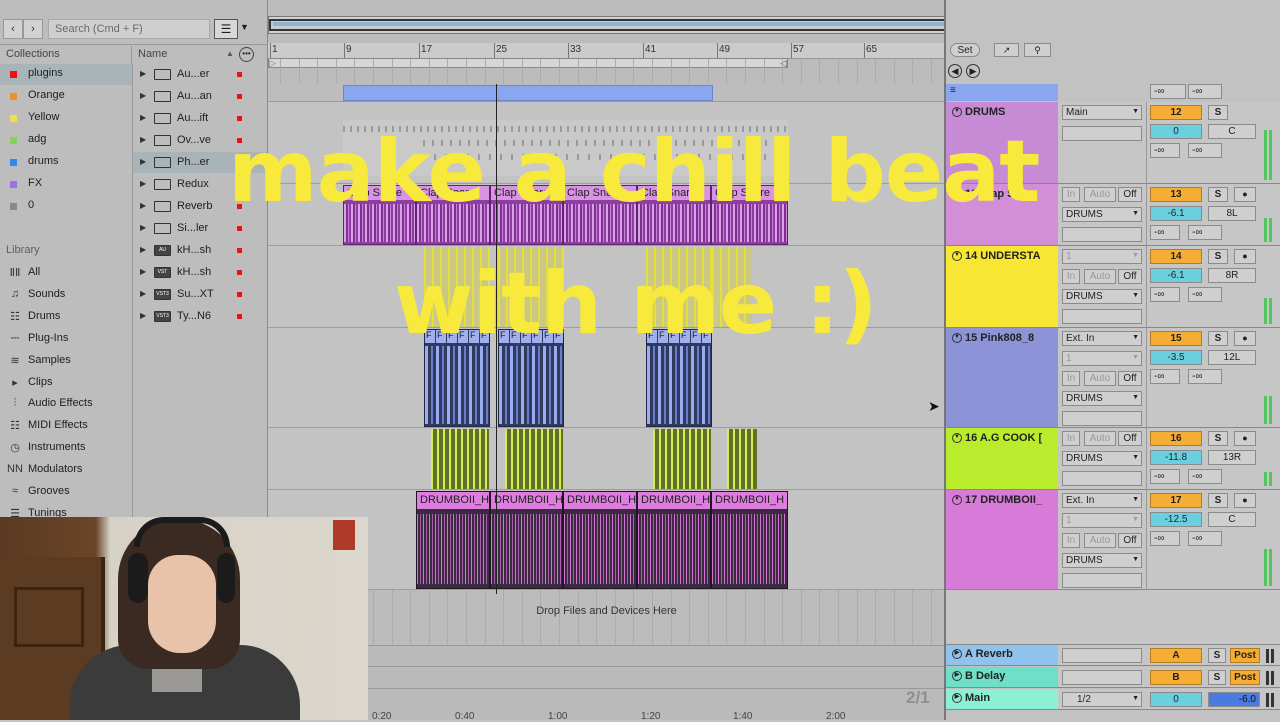  I want to click on return-input-select, so click(1102, 677).